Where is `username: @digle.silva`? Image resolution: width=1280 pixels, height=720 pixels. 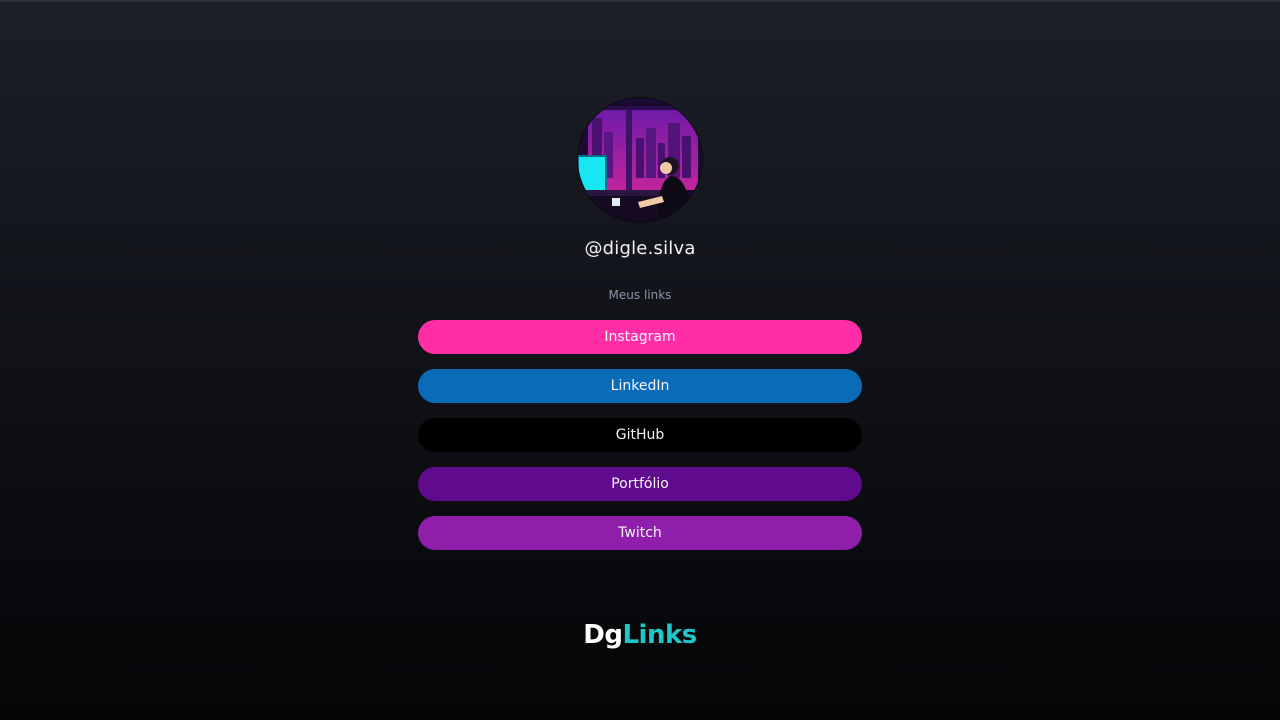 username: @digle.silva is located at coordinates (640, 248).